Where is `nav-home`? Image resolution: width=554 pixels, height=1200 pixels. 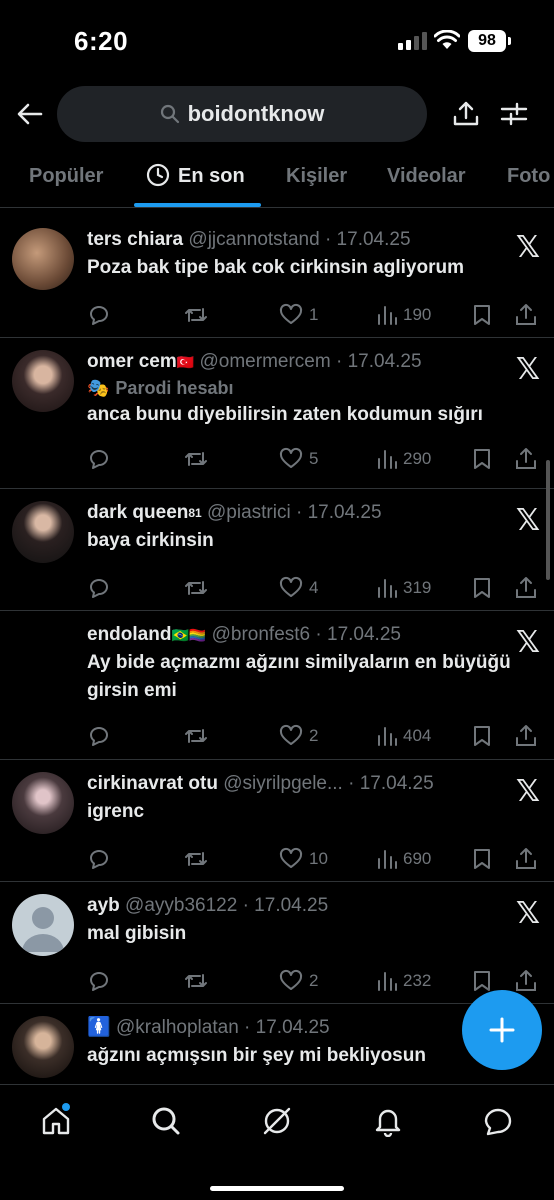 nav-home is located at coordinates (56, 1121).